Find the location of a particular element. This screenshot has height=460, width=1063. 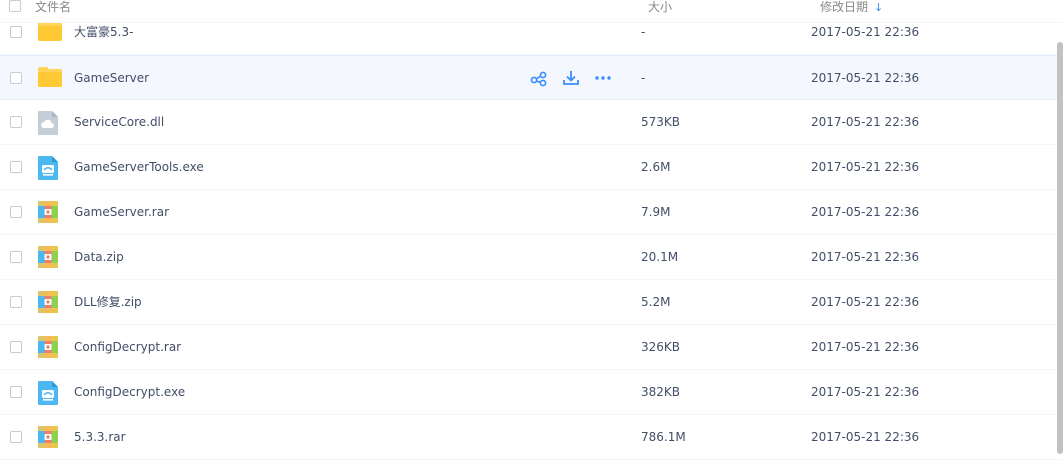

column-header-name: 文件名 is located at coordinates (53, 7).